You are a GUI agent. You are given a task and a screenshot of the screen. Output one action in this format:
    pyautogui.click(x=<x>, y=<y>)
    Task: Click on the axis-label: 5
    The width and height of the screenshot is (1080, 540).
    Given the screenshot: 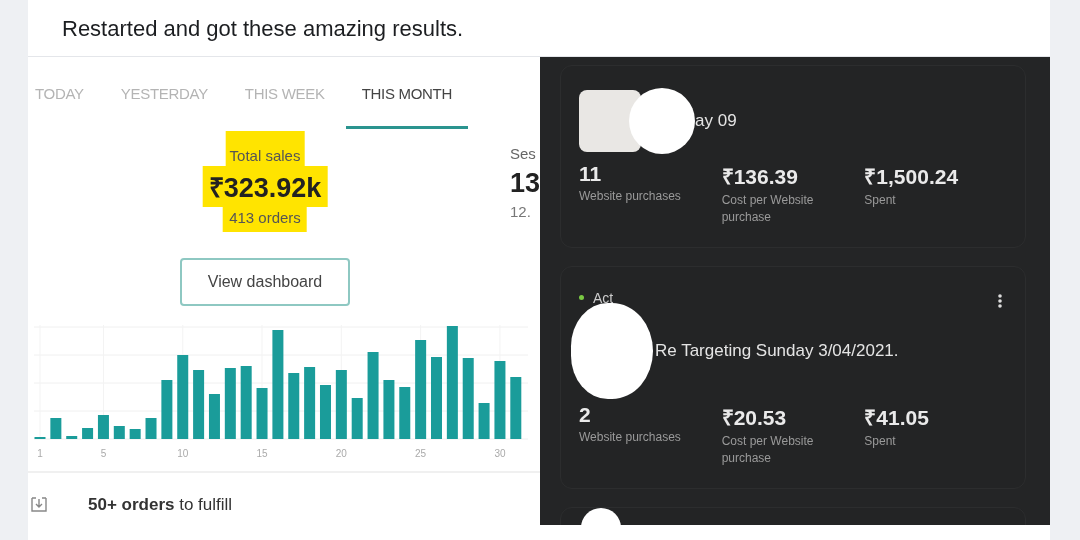 What is the action you would take?
    pyautogui.click(x=103, y=453)
    